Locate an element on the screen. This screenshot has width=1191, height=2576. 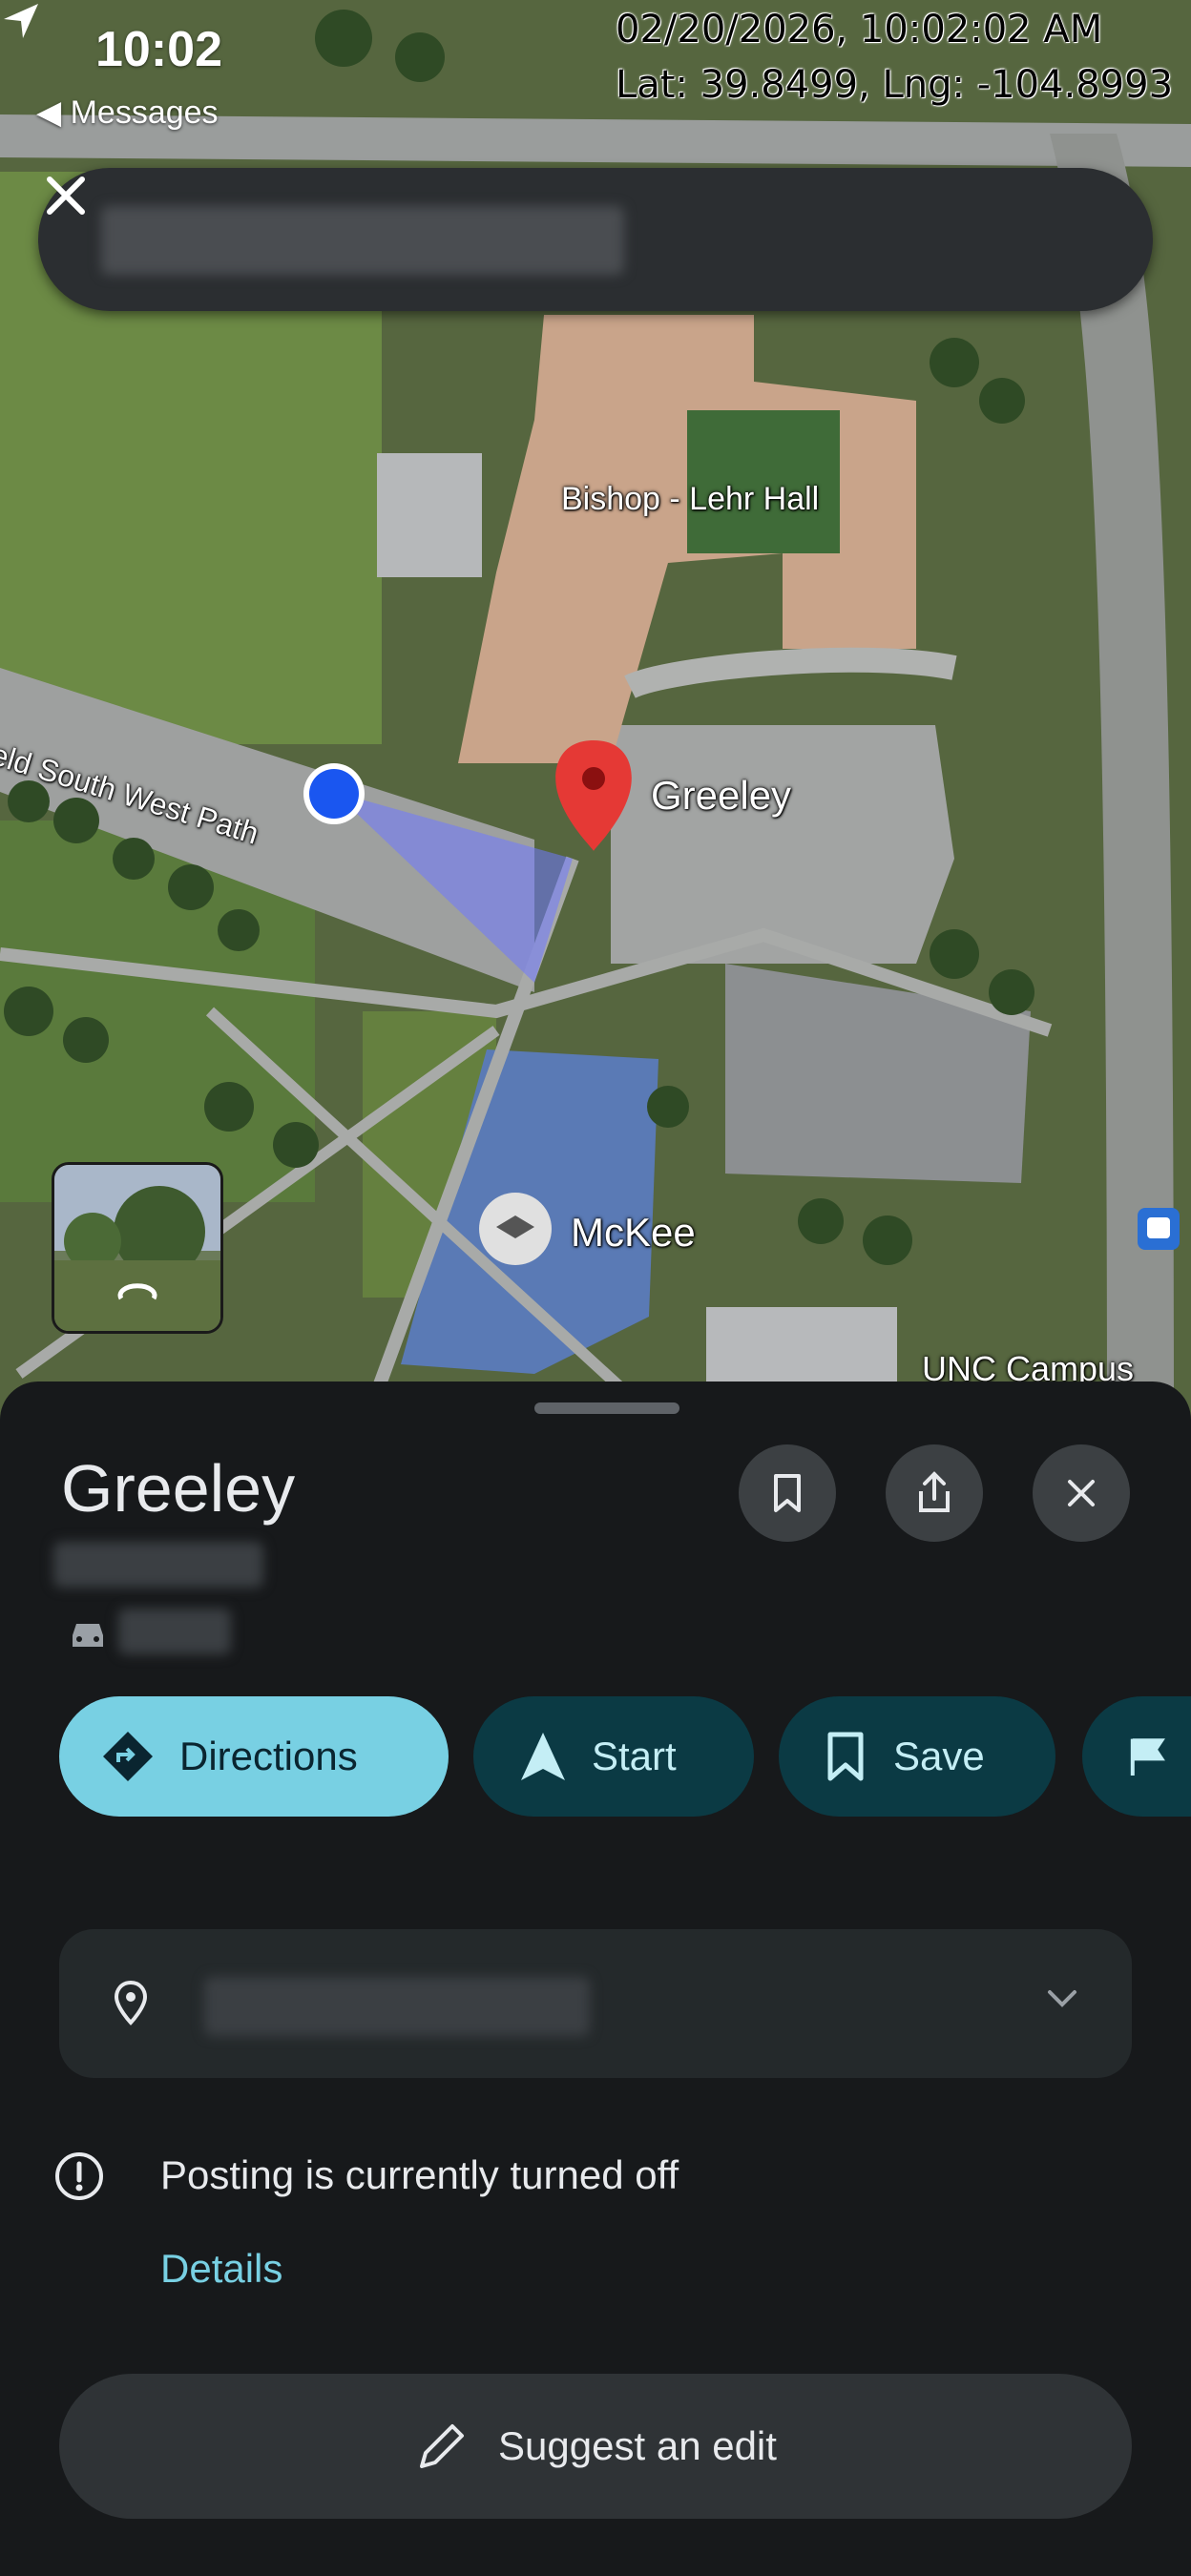
map-label-building: McKee is located at coordinates (633, 1233).